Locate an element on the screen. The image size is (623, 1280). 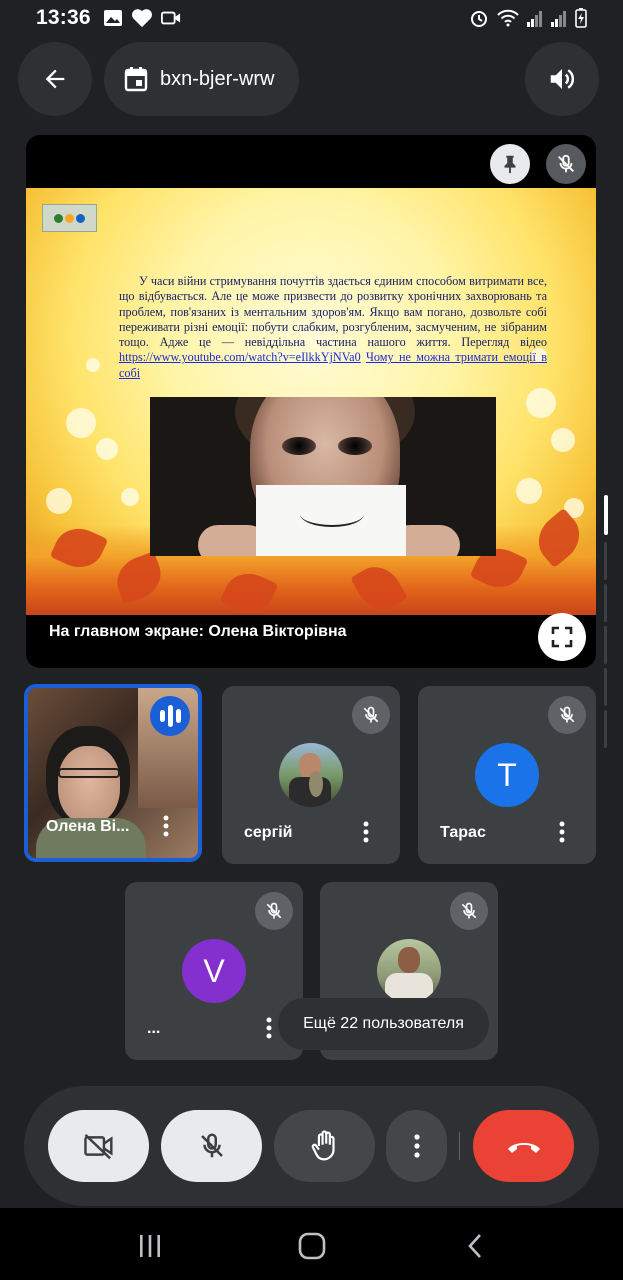
control-divider is located at coordinates (459, 1146).